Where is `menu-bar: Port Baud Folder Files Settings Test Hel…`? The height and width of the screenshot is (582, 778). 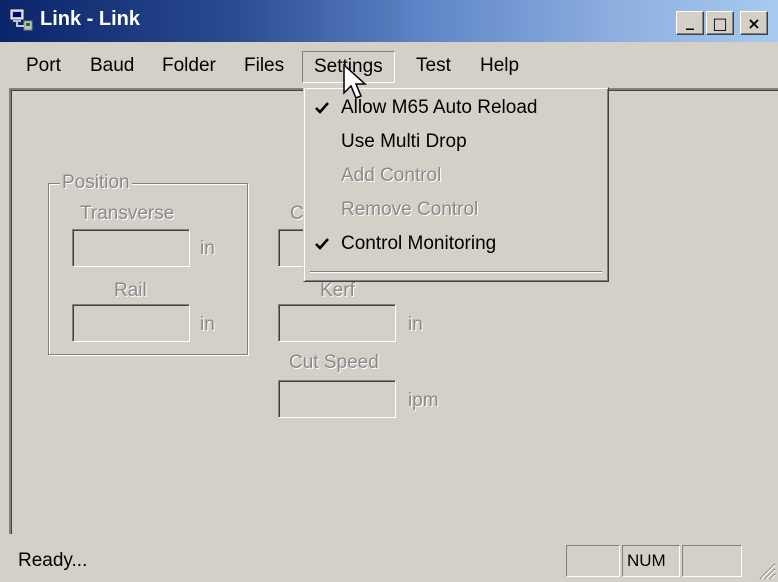 menu-bar: Port Baud Folder Files Settings Test Hel… is located at coordinates (389, 66).